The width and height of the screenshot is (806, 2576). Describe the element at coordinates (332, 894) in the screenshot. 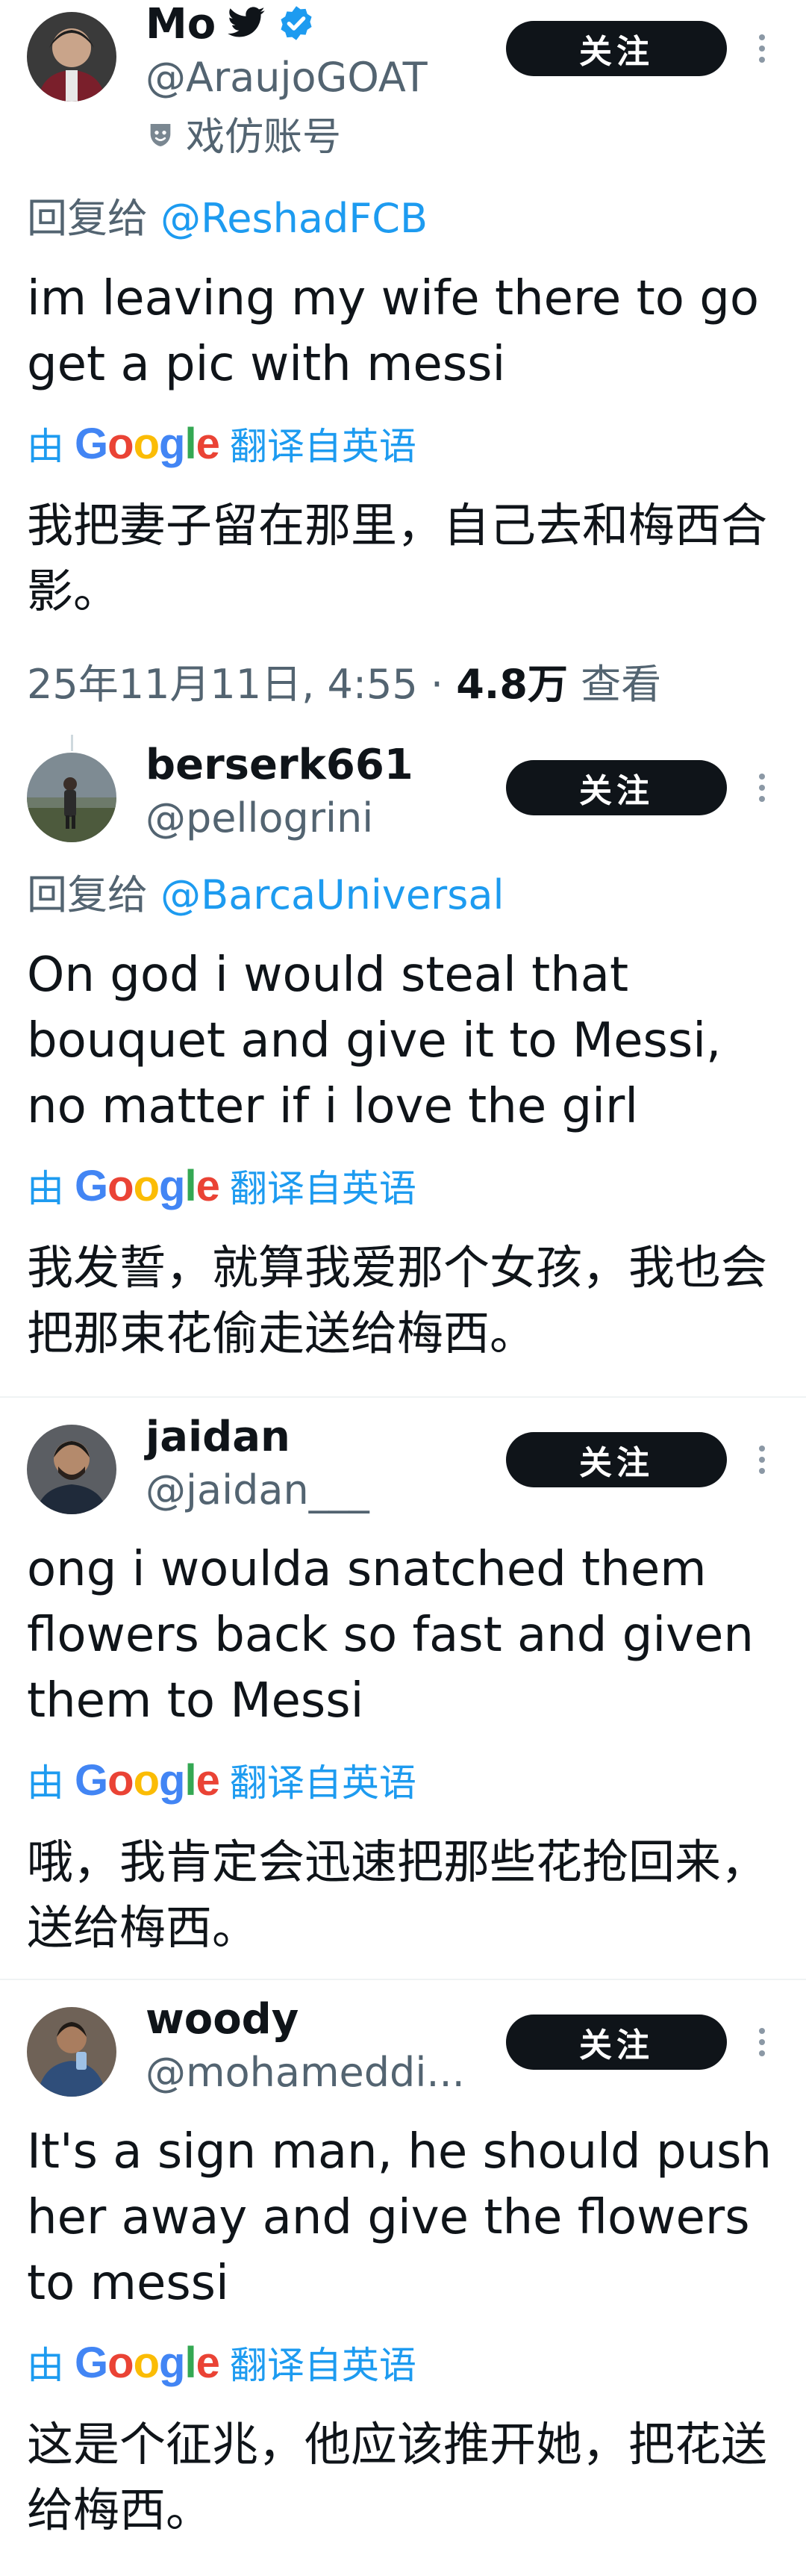

I see `reply-mention-link: @BarcaUniversal` at that location.